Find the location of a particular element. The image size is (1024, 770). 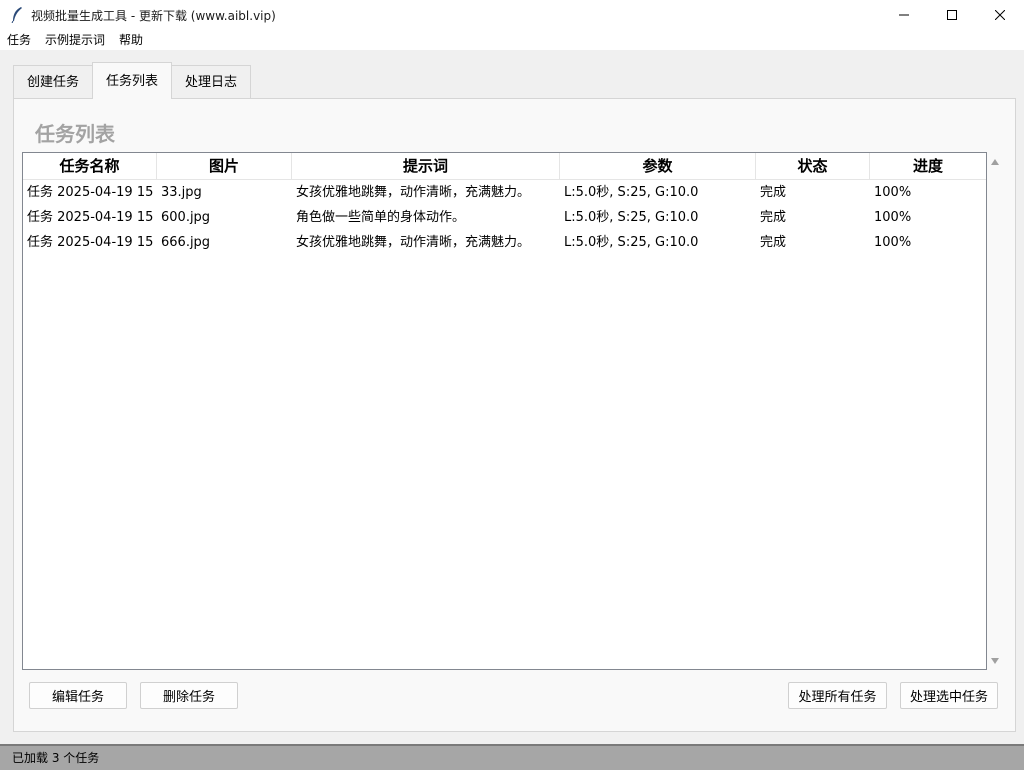

close-button is located at coordinates (1000, 15).